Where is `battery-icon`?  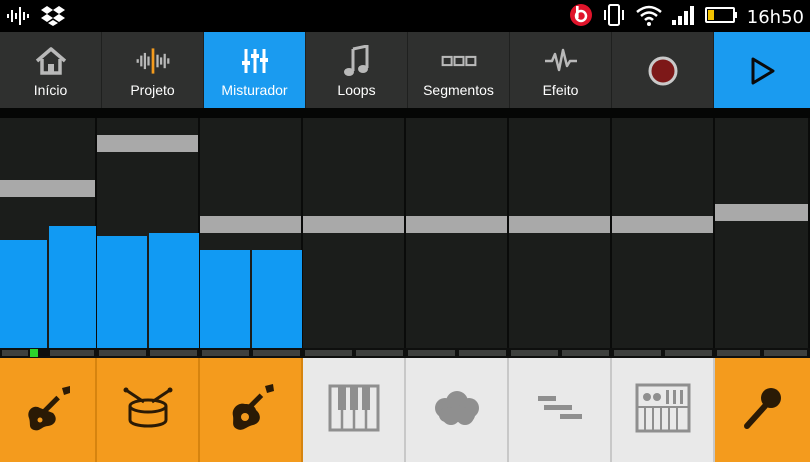 battery-icon is located at coordinates (721, 17).